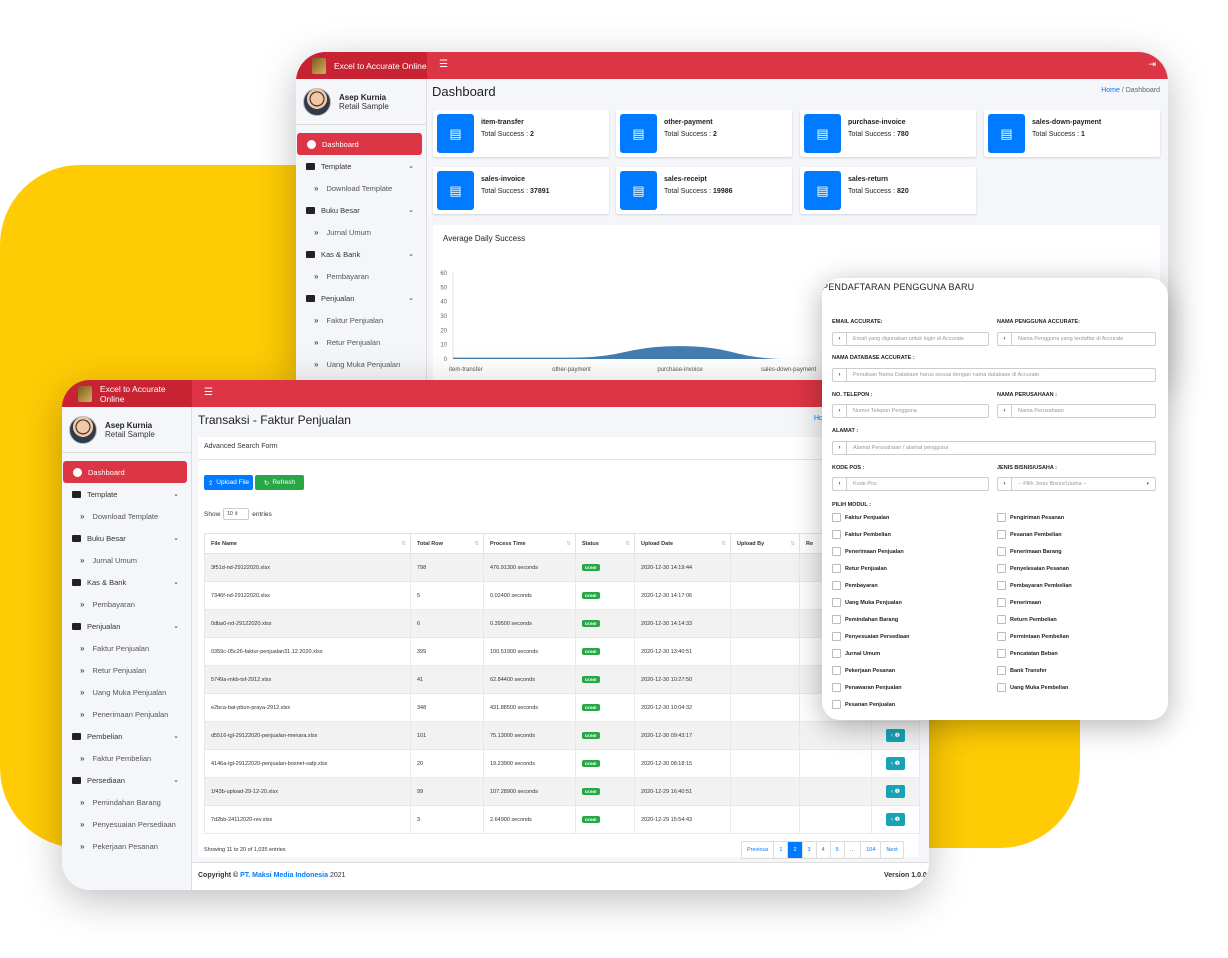 This screenshot has width=1228, height=958. What do you see at coordinates (605, 543) in the screenshot?
I see `column-header: Status ⇅` at bounding box center [605, 543].